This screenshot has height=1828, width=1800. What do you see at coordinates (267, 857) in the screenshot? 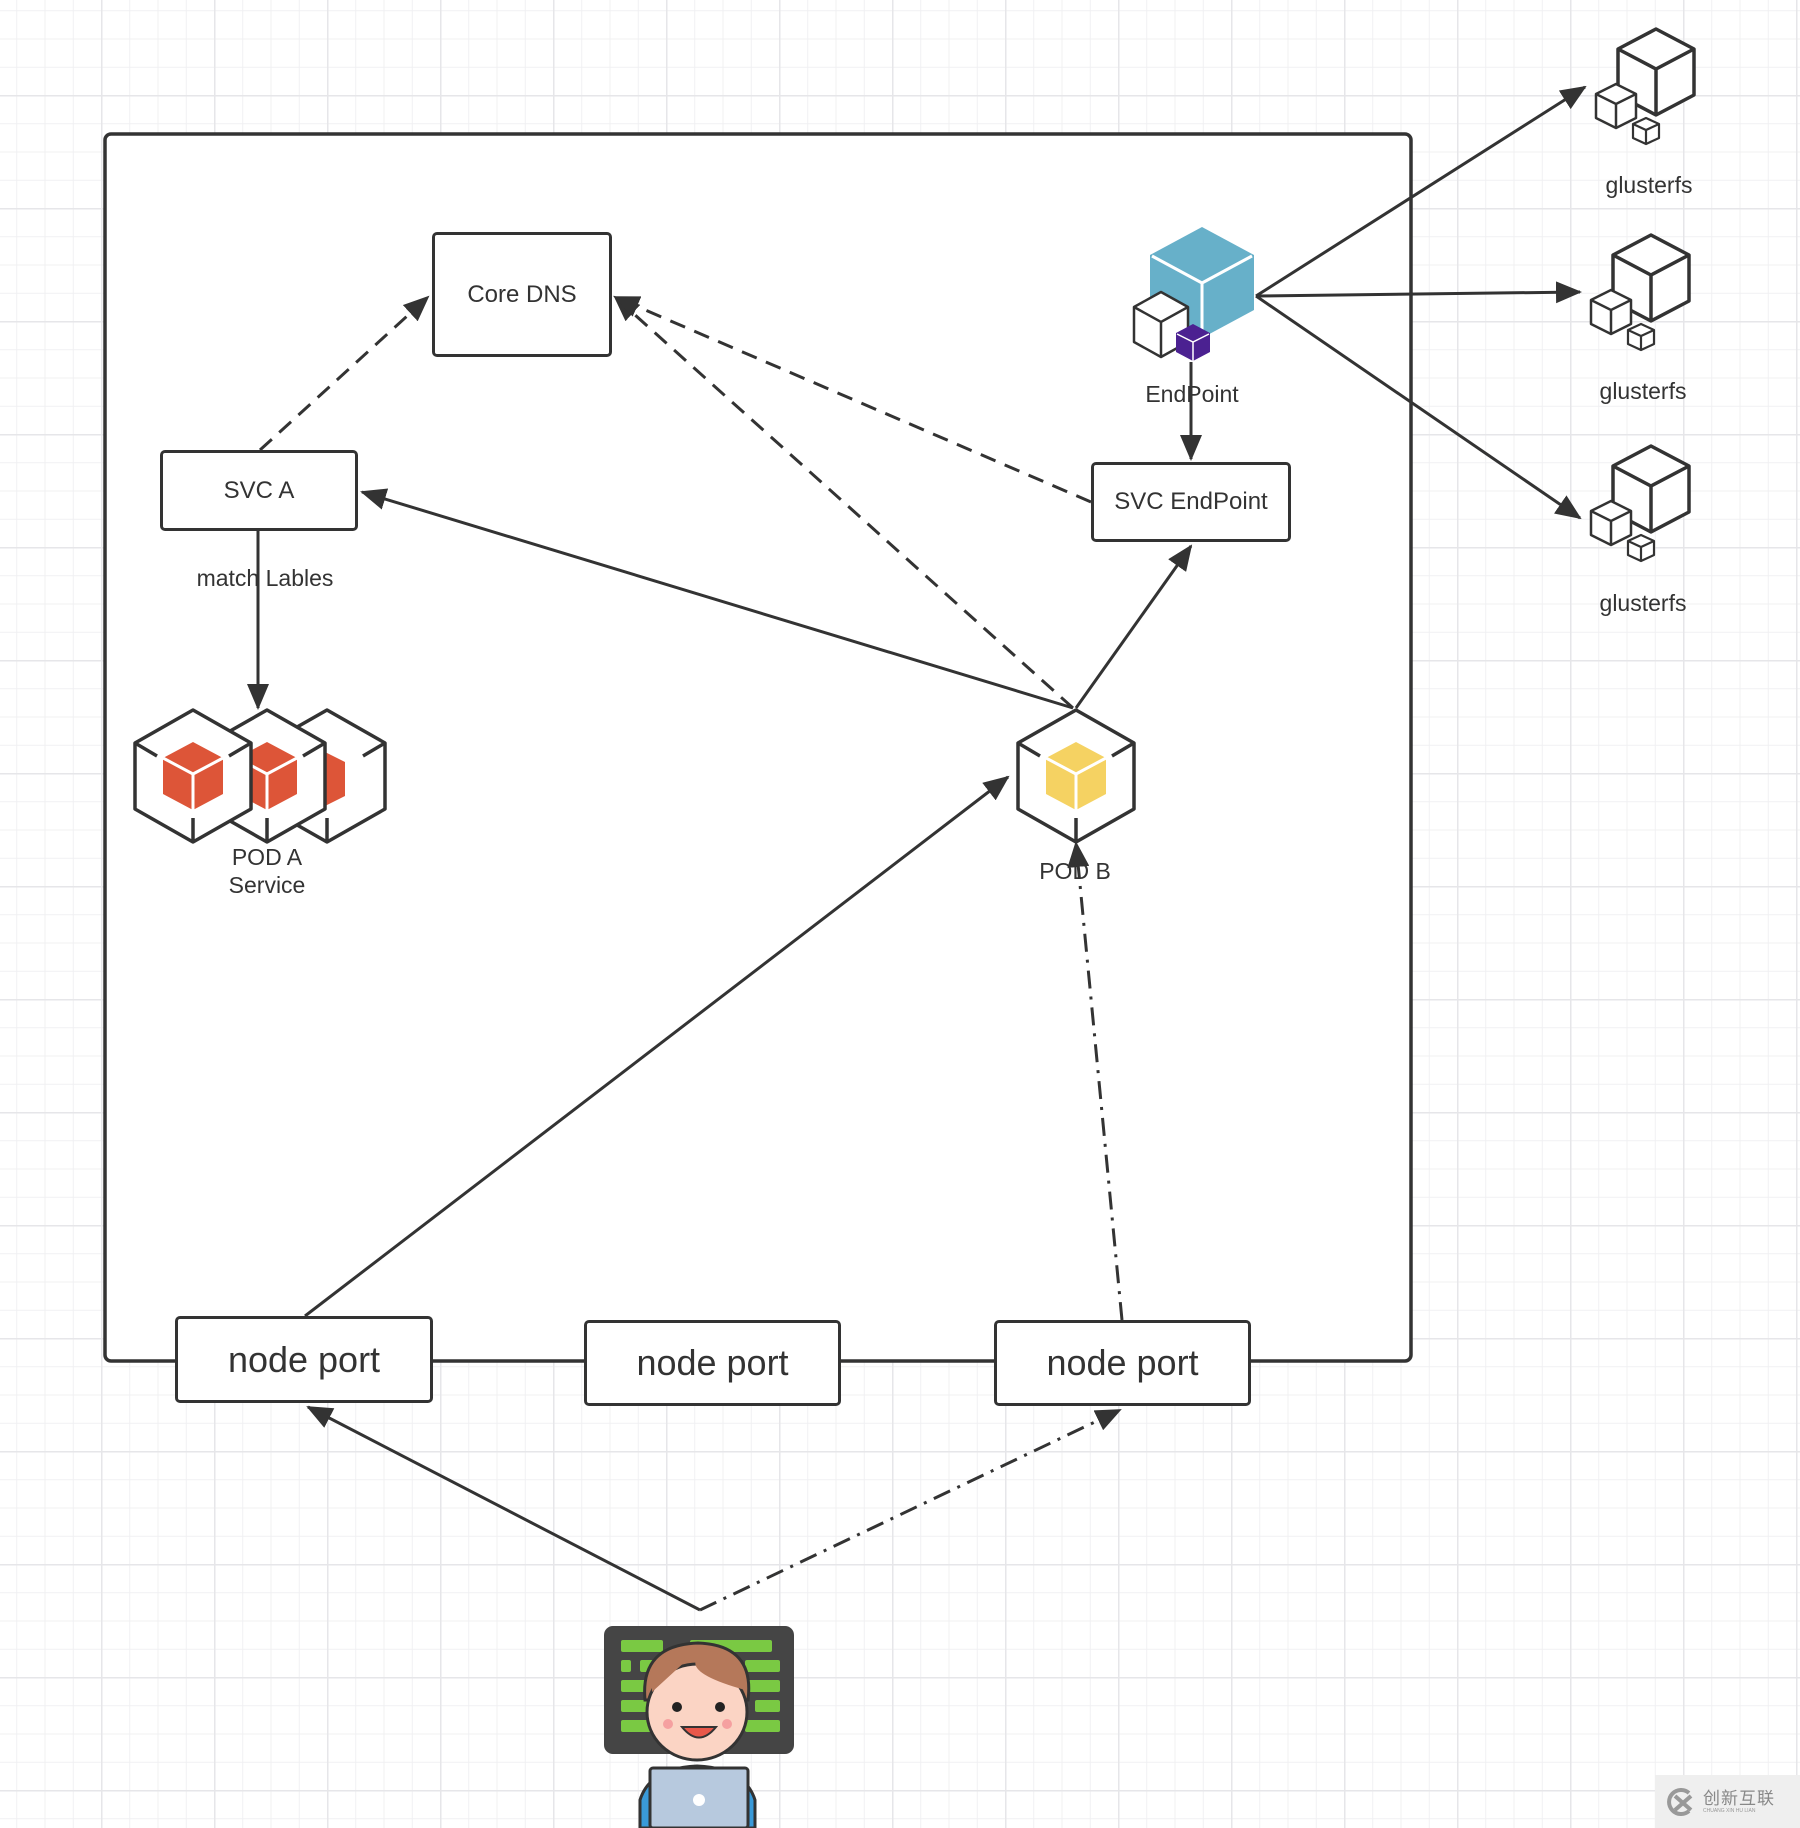
I see `pod-a-label-line1: POD A` at bounding box center [267, 857].